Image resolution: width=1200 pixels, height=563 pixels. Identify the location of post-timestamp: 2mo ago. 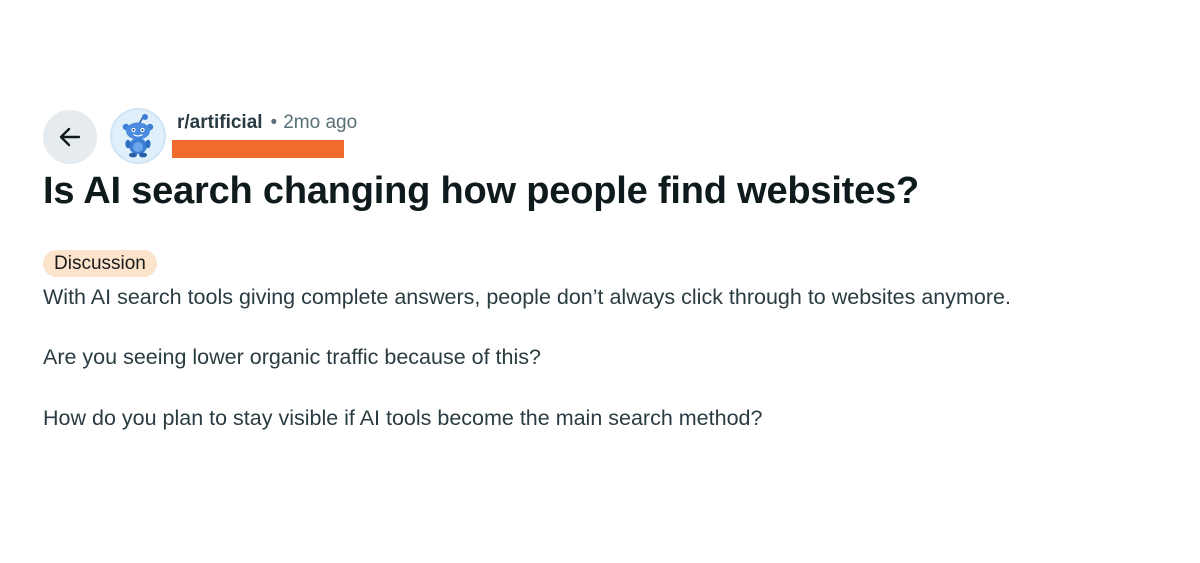
(320, 122).